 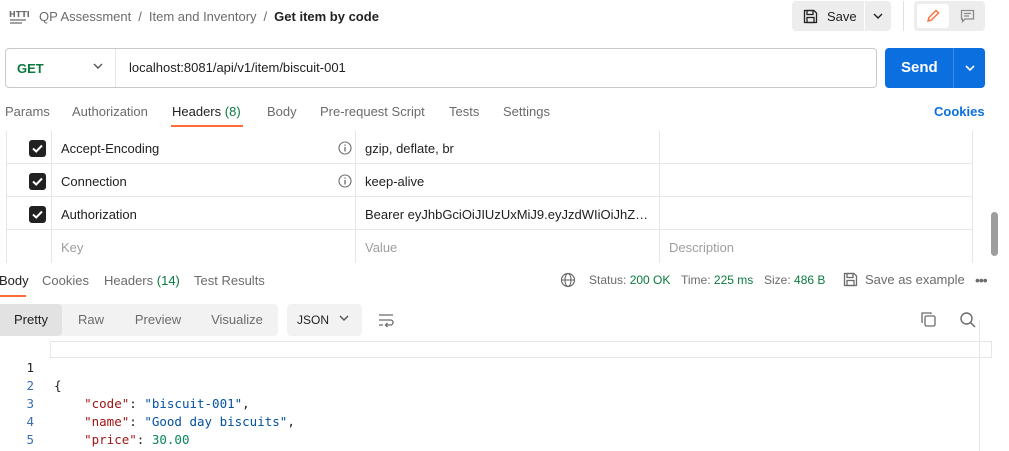 I want to click on key-input: Key, so click(x=203, y=246).